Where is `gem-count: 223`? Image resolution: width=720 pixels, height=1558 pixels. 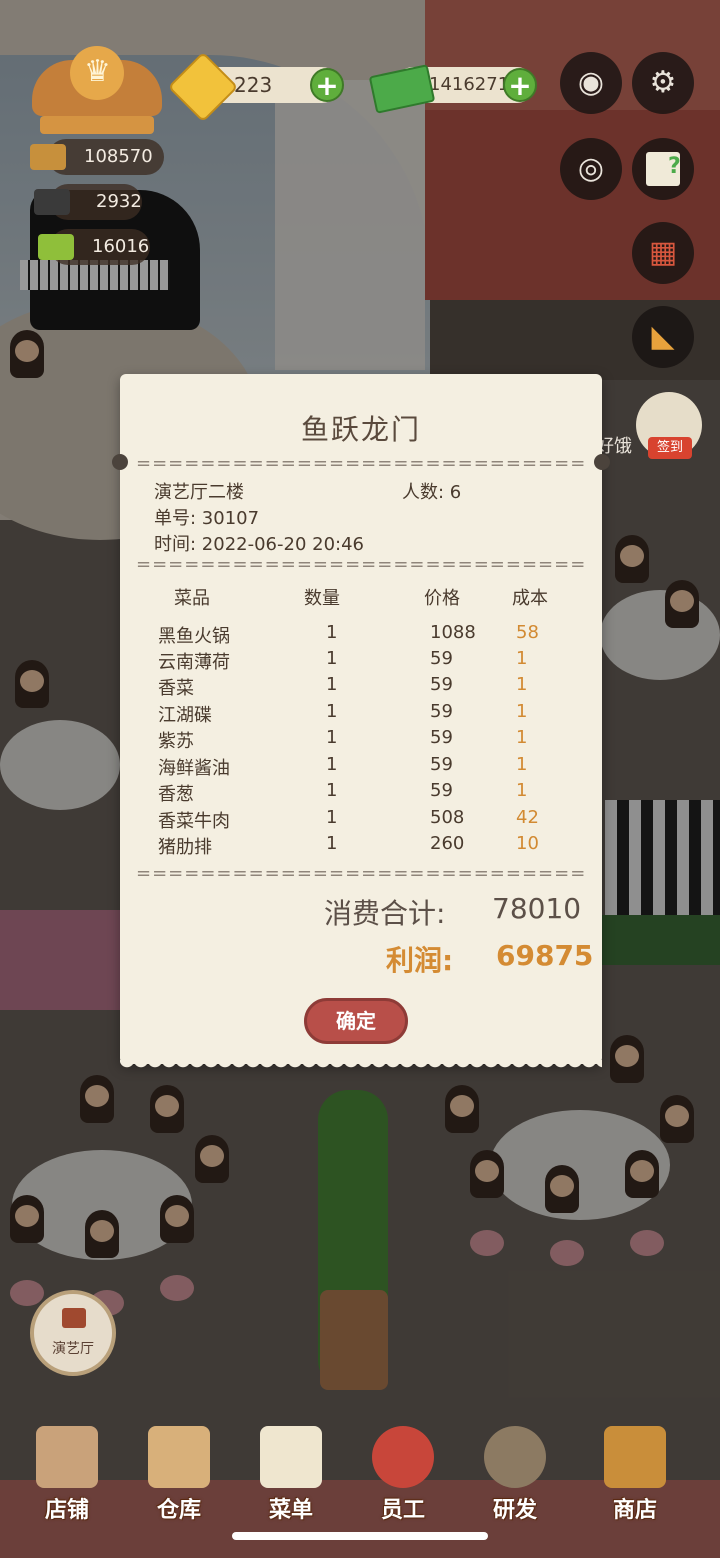
gem-count: 223 is located at coordinates (253, 85).